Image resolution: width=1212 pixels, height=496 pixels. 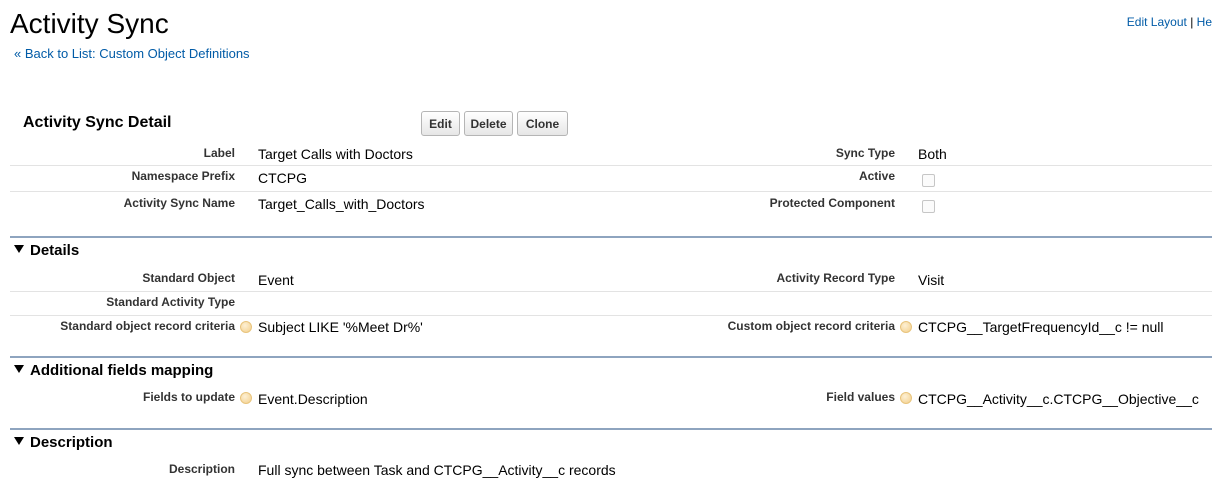 What do you see at coordinates (97, 122) in the screenshot?
I see `detail-section-title: Activity Sync Detail` at bounding box center [97, 122].